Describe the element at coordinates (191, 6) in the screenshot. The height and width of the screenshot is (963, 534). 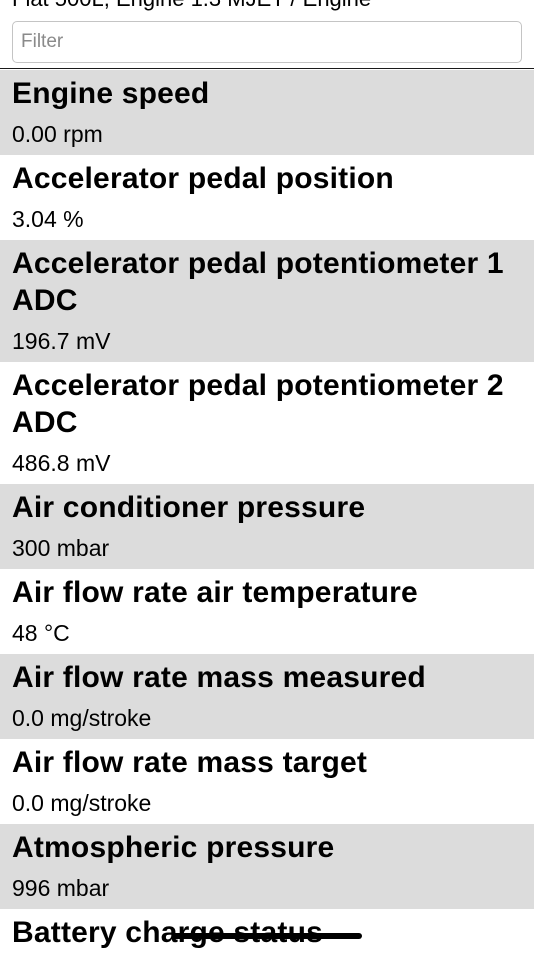
I see `page-title: Fiat 500L, Engine 1.3 MJET / Engine` at that location.